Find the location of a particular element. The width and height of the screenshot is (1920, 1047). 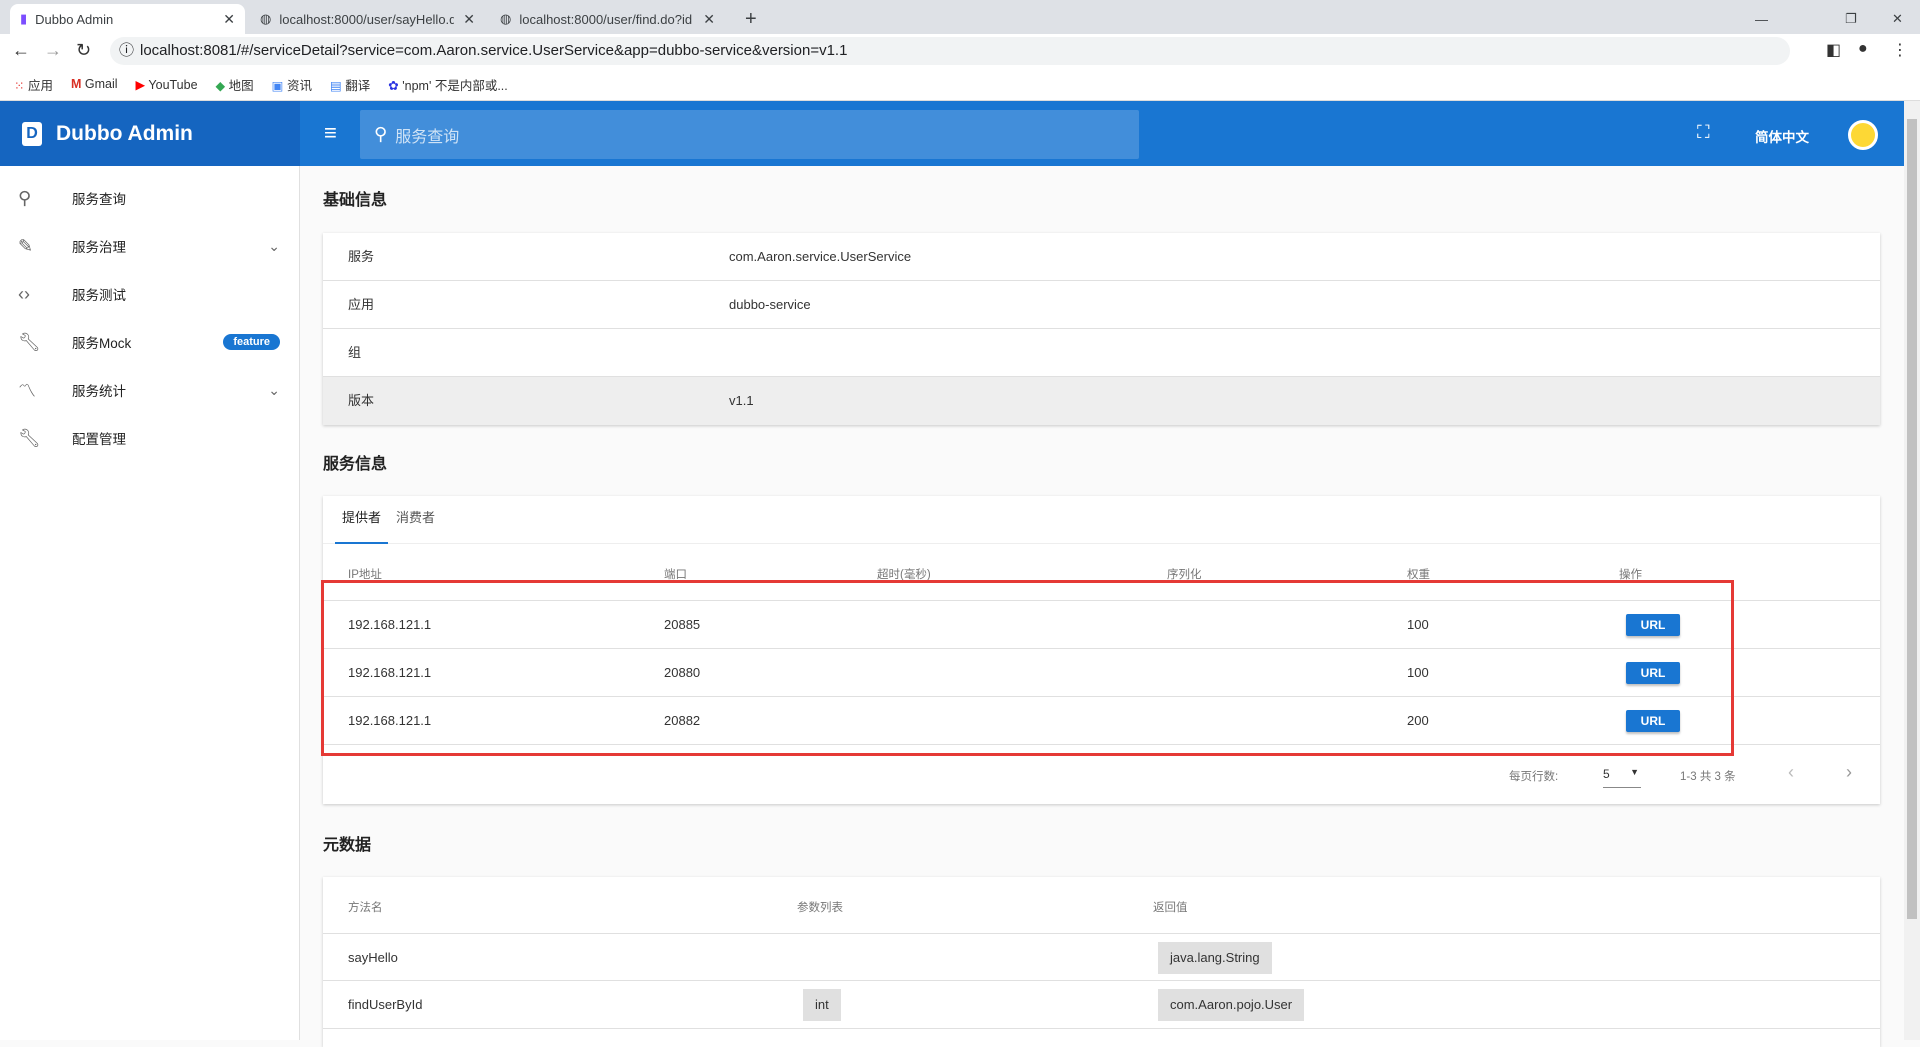

info-value: dubbo-service is located at coordinates (770, 304).